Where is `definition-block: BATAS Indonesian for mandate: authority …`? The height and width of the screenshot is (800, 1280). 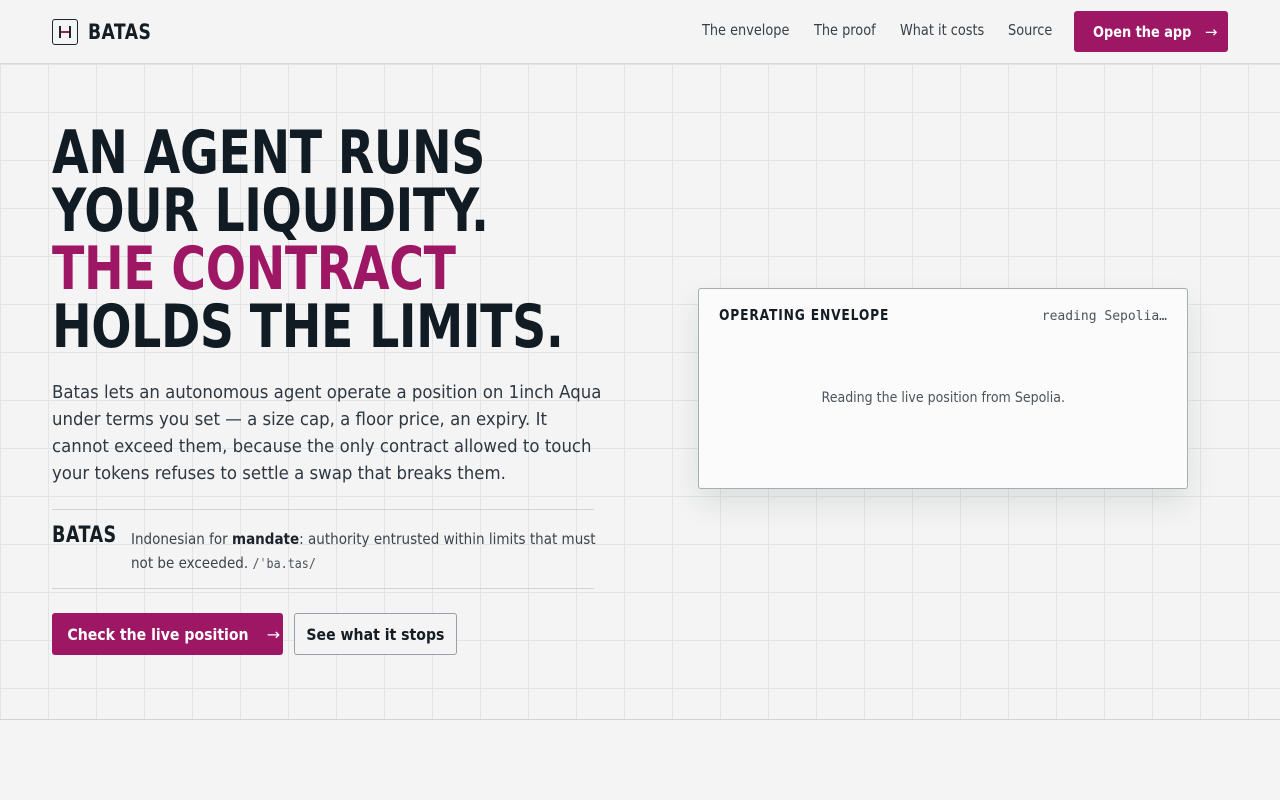 definition-block: BATAS Indonesian for mandate: authority … is located at coordinates (324, 549).